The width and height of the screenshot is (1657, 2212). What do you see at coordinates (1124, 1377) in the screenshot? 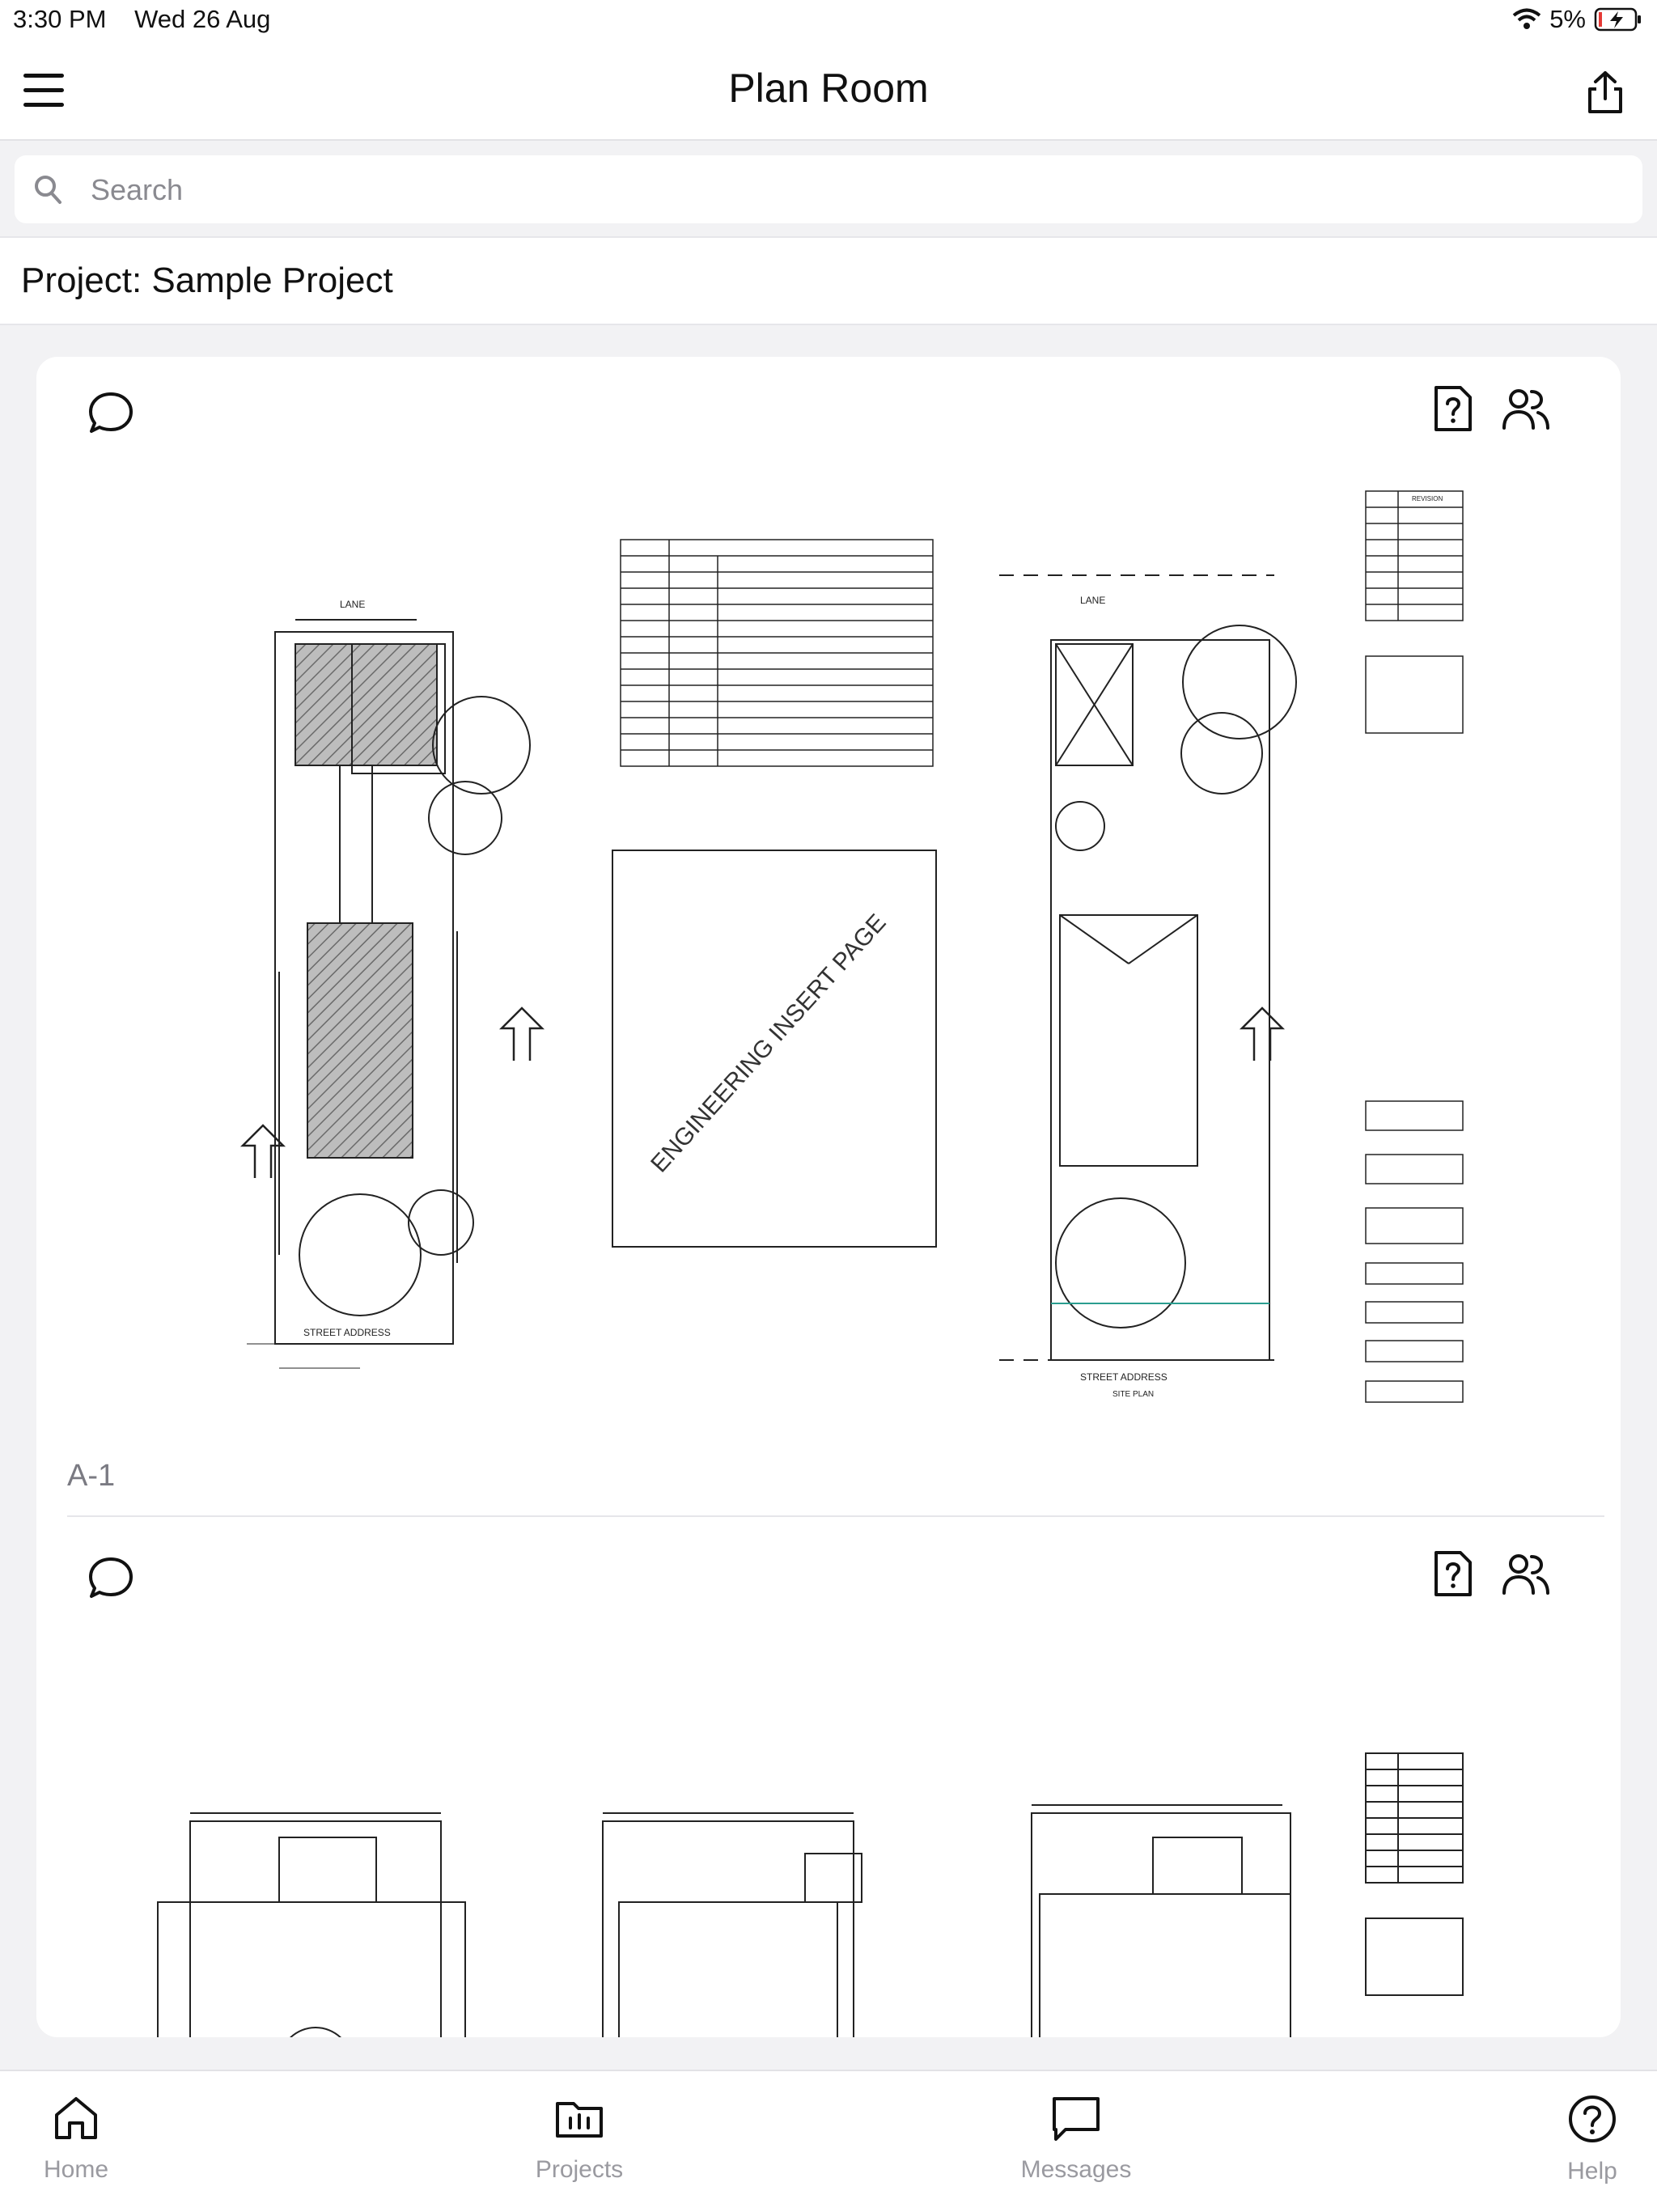
I see `street-address-label-2: STREET ADDRESS` at bounding box center [1124, 1377].